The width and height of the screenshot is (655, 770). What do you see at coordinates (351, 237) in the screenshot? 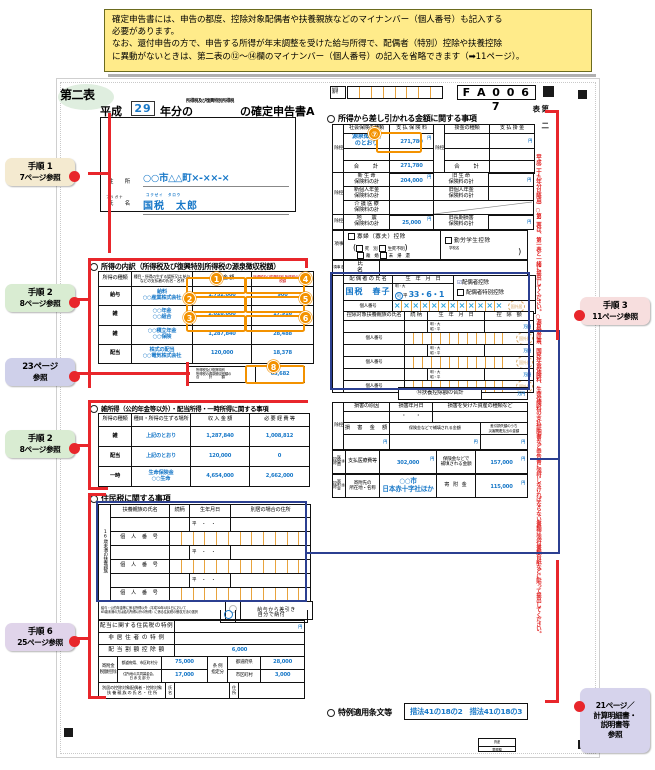
I see `widow-checkbox` at bounding box center [351, 237].